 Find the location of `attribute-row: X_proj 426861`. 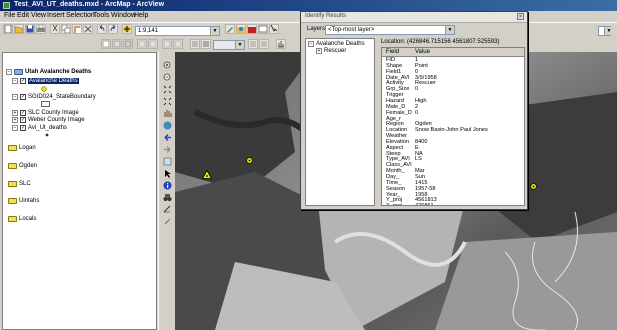

attribute-row: X_proj 426861 is located at coordinates (453, 204).